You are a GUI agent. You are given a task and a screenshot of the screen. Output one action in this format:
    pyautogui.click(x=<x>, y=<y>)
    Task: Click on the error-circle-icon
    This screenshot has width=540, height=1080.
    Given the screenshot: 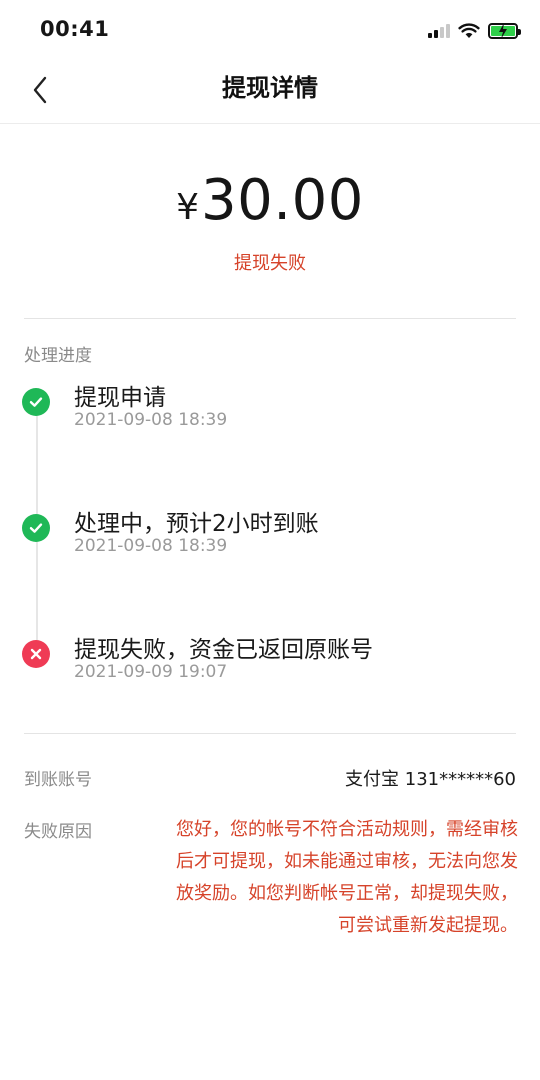 What is the action you would take?
    pyautogui.click(x=36, y=654)
    